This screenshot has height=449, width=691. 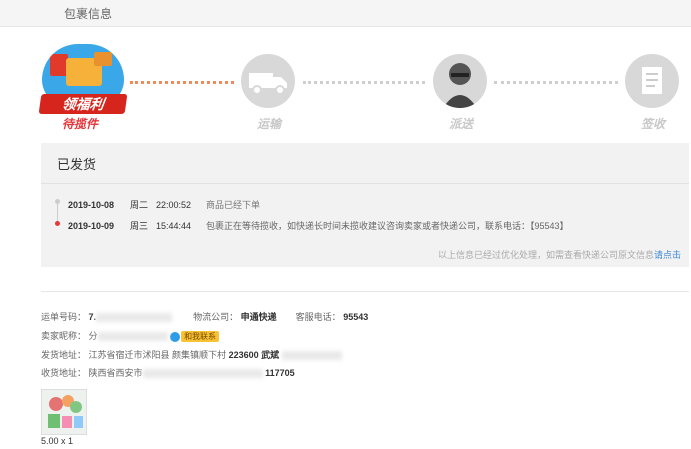 What do you see at coordinates (130, 336) in the screenshot?
I see `detail-row-seller: 卖家昵称： 分 和我联系` at bounding box center [130, 336].